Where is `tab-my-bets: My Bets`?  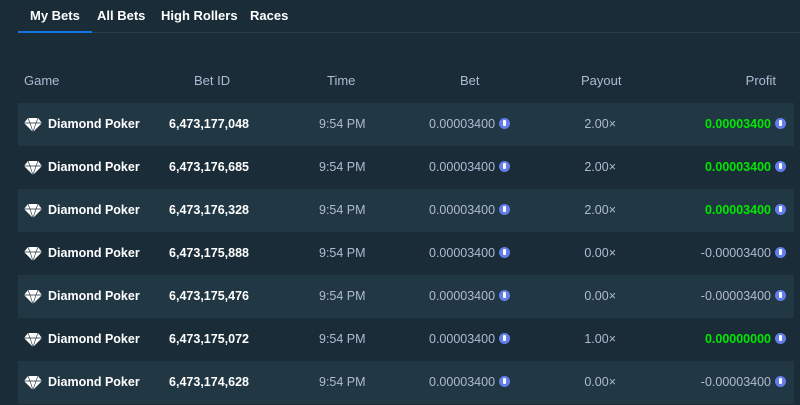 tab-my-bets: My Bets is located at coordinates (55, 16).